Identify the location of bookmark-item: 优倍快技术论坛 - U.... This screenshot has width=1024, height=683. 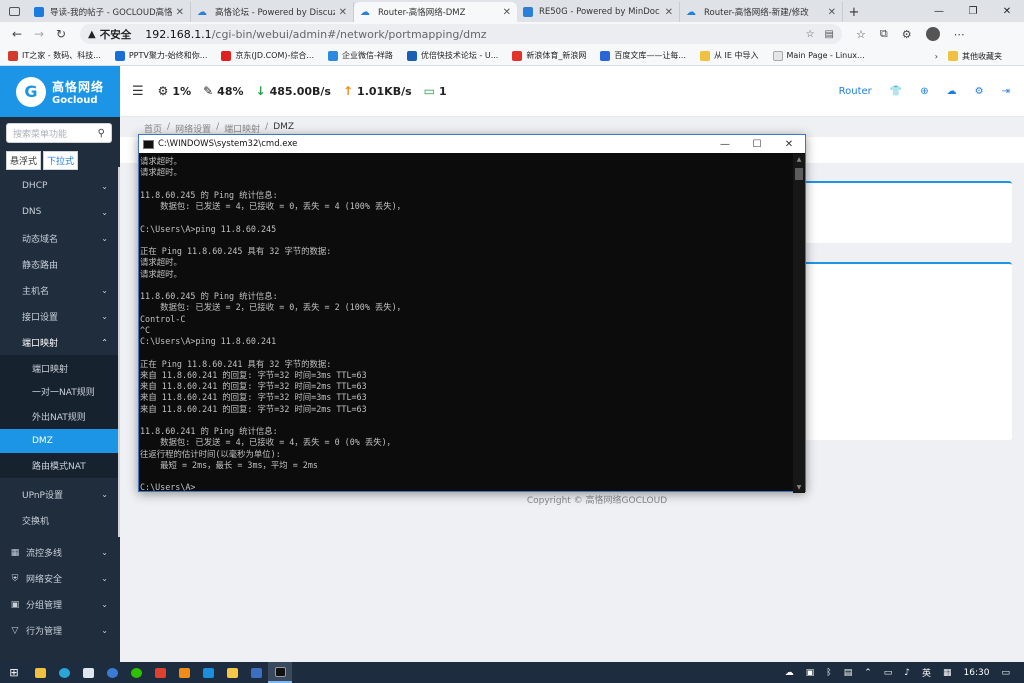
(452, 55).